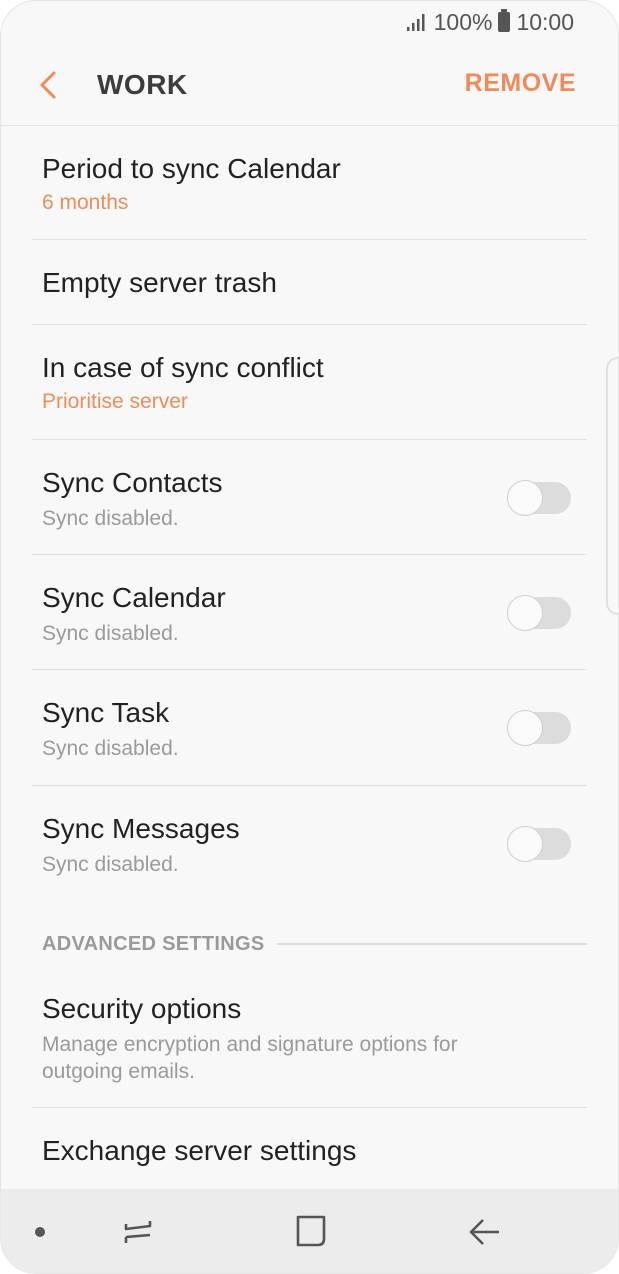 Image resolution: width=619 pixels, height=1274 pixels. What do you see at coordinates (141, 828) in the screenshot?
I see `setting-title: Sync Messages` at bounding box center [141, 828].